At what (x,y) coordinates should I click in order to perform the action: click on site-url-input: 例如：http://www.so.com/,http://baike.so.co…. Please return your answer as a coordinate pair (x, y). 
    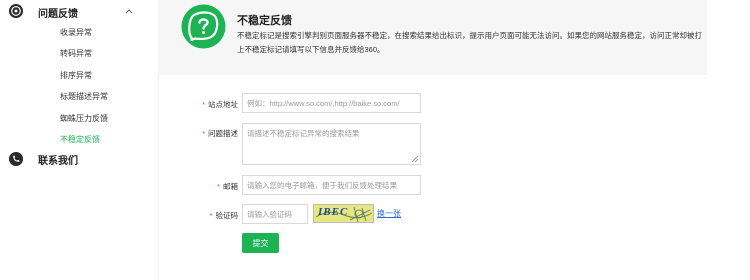
    Looking at the image, I should click on (331, 103).